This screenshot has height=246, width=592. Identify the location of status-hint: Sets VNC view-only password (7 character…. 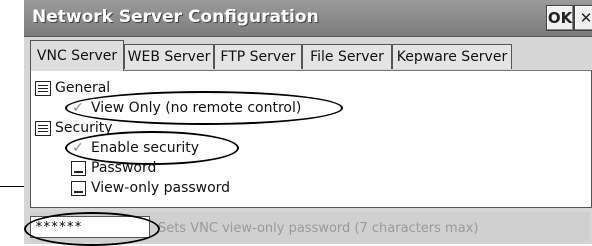
(318, 228).